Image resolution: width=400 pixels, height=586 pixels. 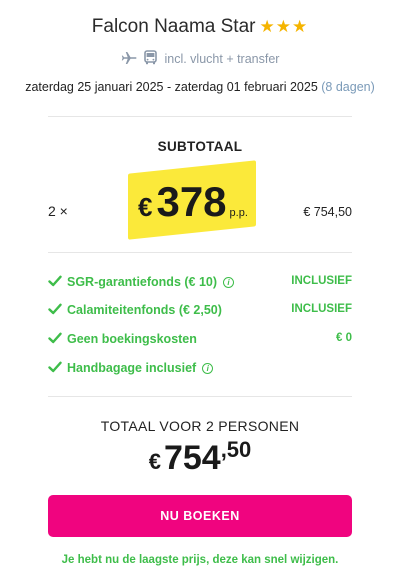 I want to click on star-rating: ★★★, so click(x=284, y=26).